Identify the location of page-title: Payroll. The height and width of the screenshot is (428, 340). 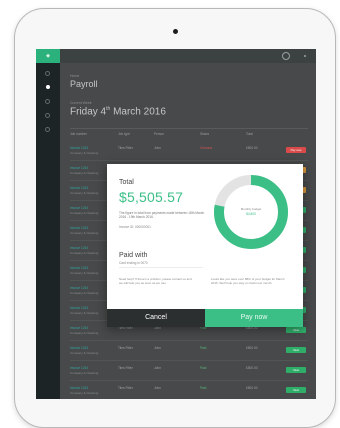
(84, 84).